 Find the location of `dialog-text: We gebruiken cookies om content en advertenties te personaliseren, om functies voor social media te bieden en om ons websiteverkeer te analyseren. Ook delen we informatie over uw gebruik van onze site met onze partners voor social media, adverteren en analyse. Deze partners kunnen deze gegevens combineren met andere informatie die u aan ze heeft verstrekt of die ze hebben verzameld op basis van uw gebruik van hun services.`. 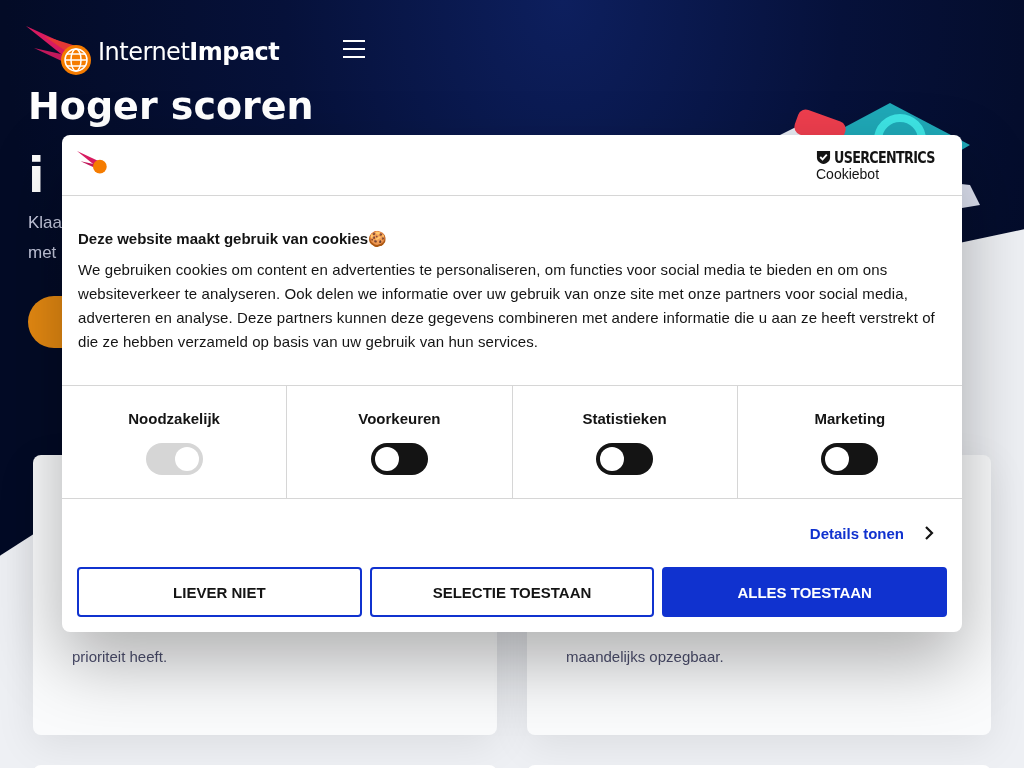

dialog-text: We gebruiken cookies om content en advertenties te personaliseren, om functies voor social media te bieden en om ons websiteverkeer te analyseren. Ook delen we informatie over uw gebruik van onze site met onze partners voor social media, adverteren en analyse. Deze partners kunnen deze gegevens combineren met andere informatie die u aan ze heeft verstrekt of die ze hebben verzameld op basis van uw gebruik van hun services. is located at coordinates (507, 306).